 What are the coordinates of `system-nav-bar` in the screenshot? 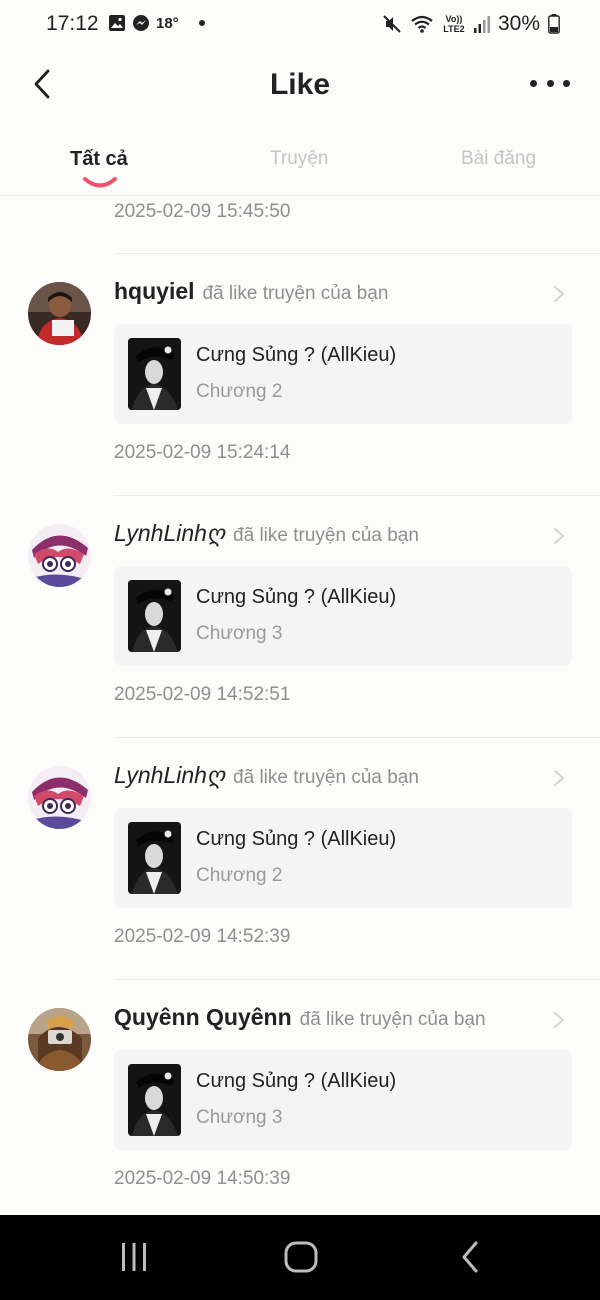 It's located at (300, 1257).